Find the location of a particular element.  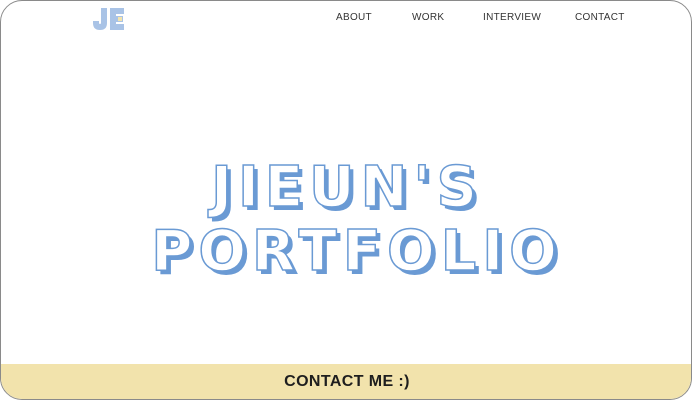

hero-title-line2: PORTFOLIO is located at coordinates (356, 251).